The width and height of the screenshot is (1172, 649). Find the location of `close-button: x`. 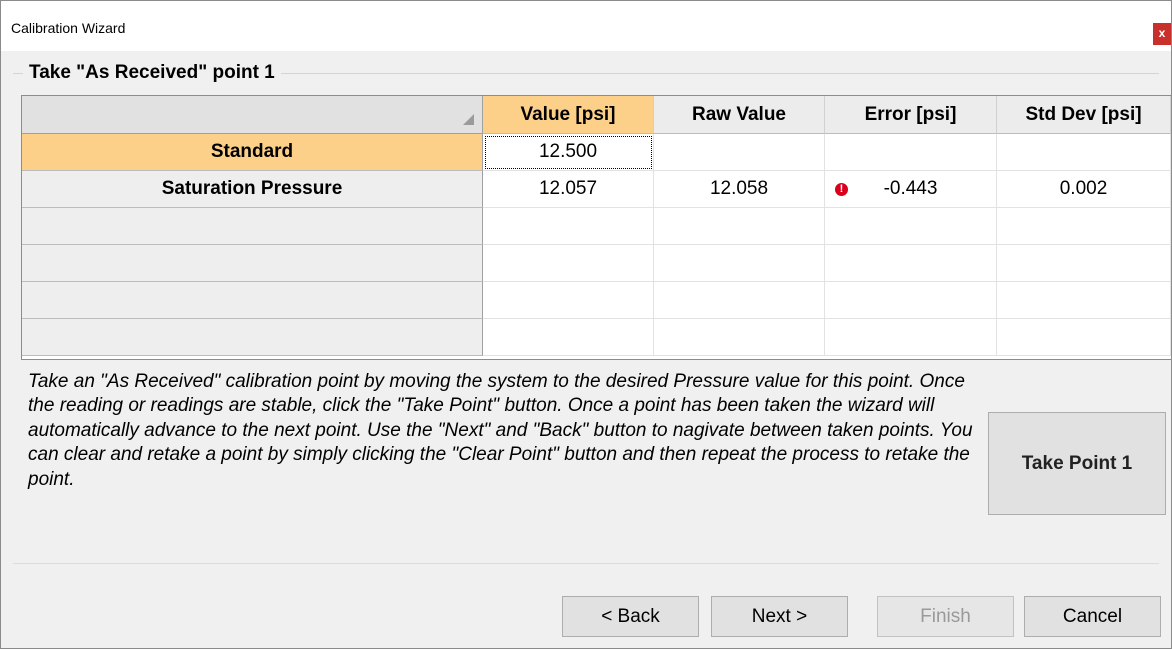

close-button: x is located at coordinates (1162, 34).